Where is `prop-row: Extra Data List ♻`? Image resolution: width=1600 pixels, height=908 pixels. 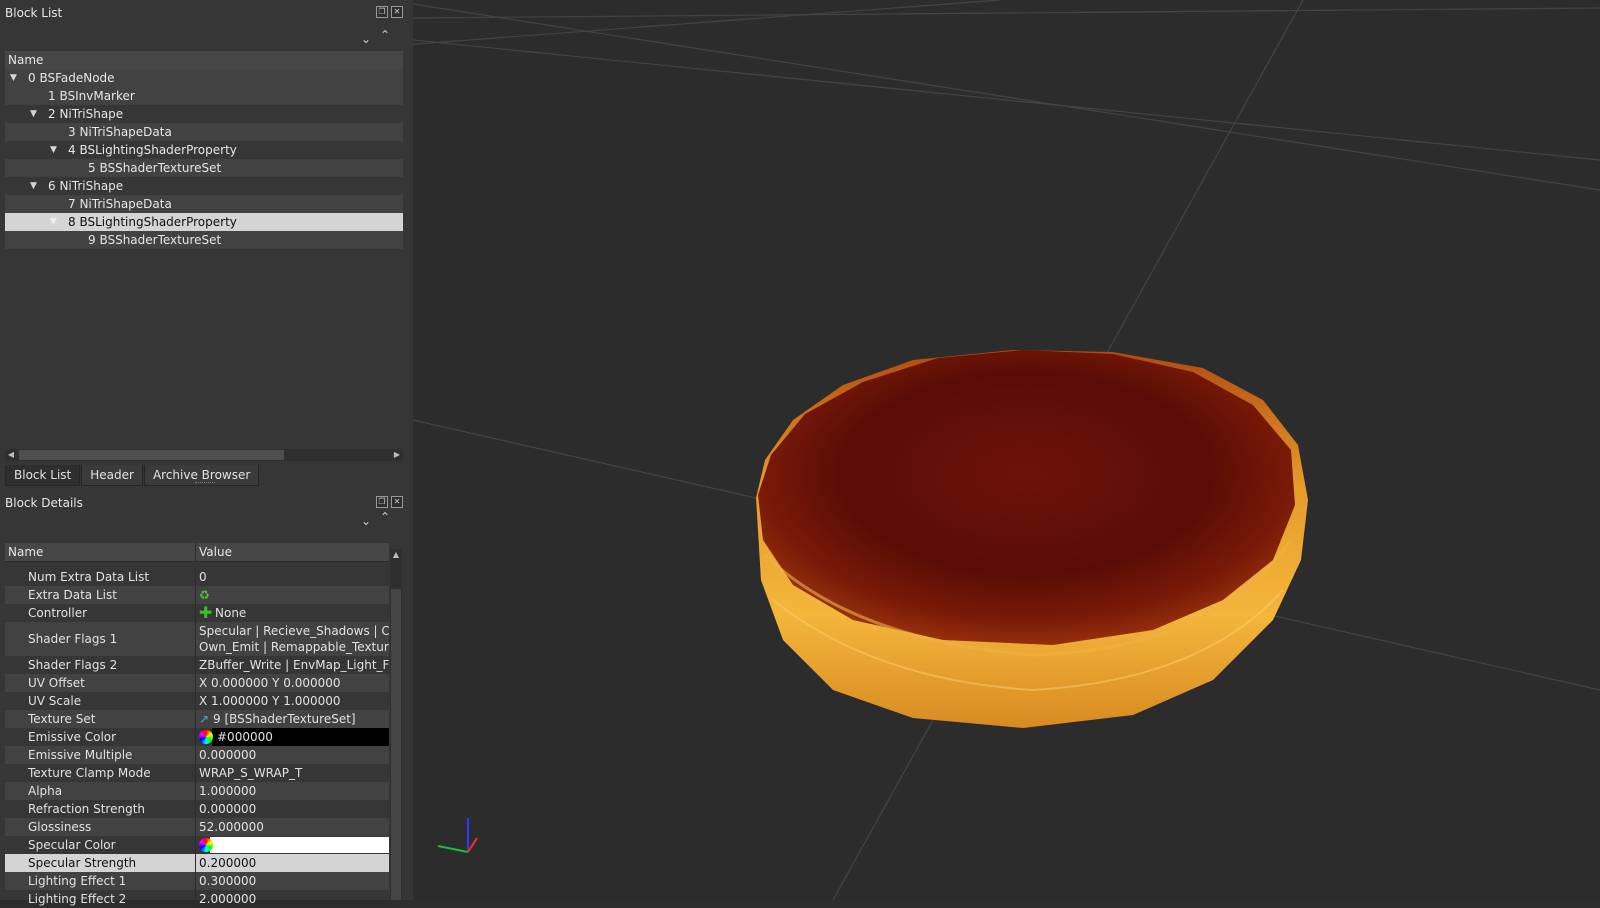 prop-row: Extra Data List ♻ is located at coordinates (197, 595).